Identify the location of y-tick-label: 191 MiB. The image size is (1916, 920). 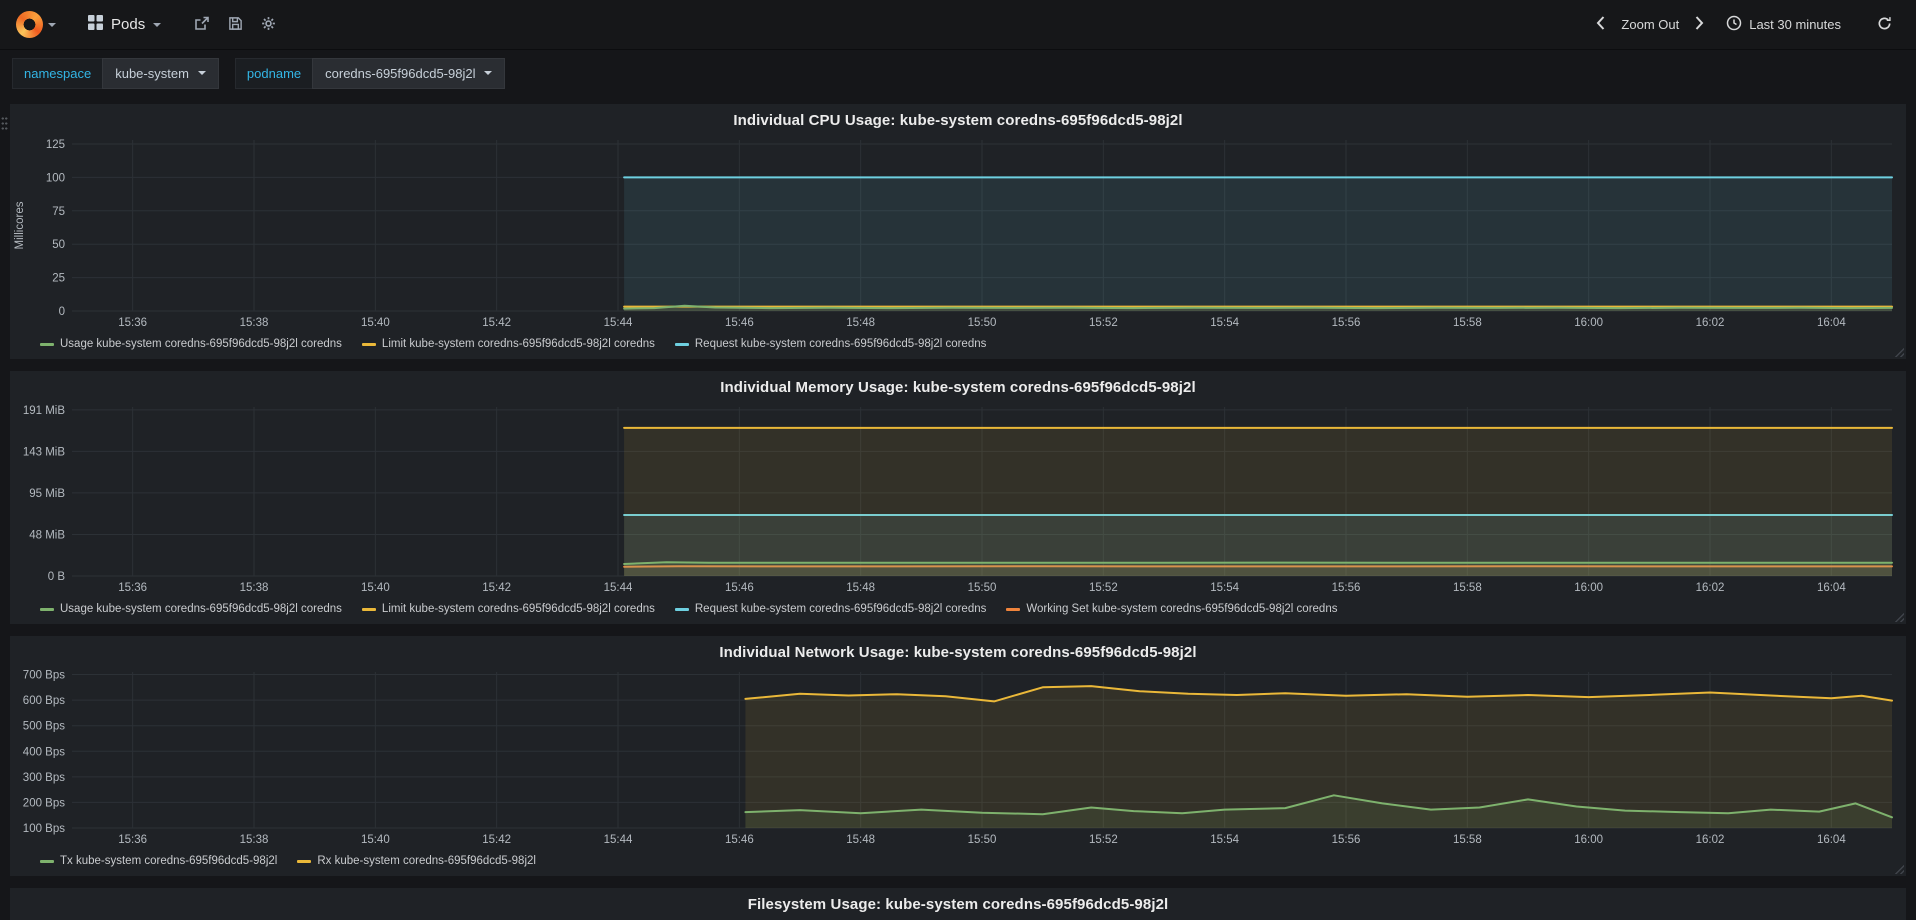
(44, 411).